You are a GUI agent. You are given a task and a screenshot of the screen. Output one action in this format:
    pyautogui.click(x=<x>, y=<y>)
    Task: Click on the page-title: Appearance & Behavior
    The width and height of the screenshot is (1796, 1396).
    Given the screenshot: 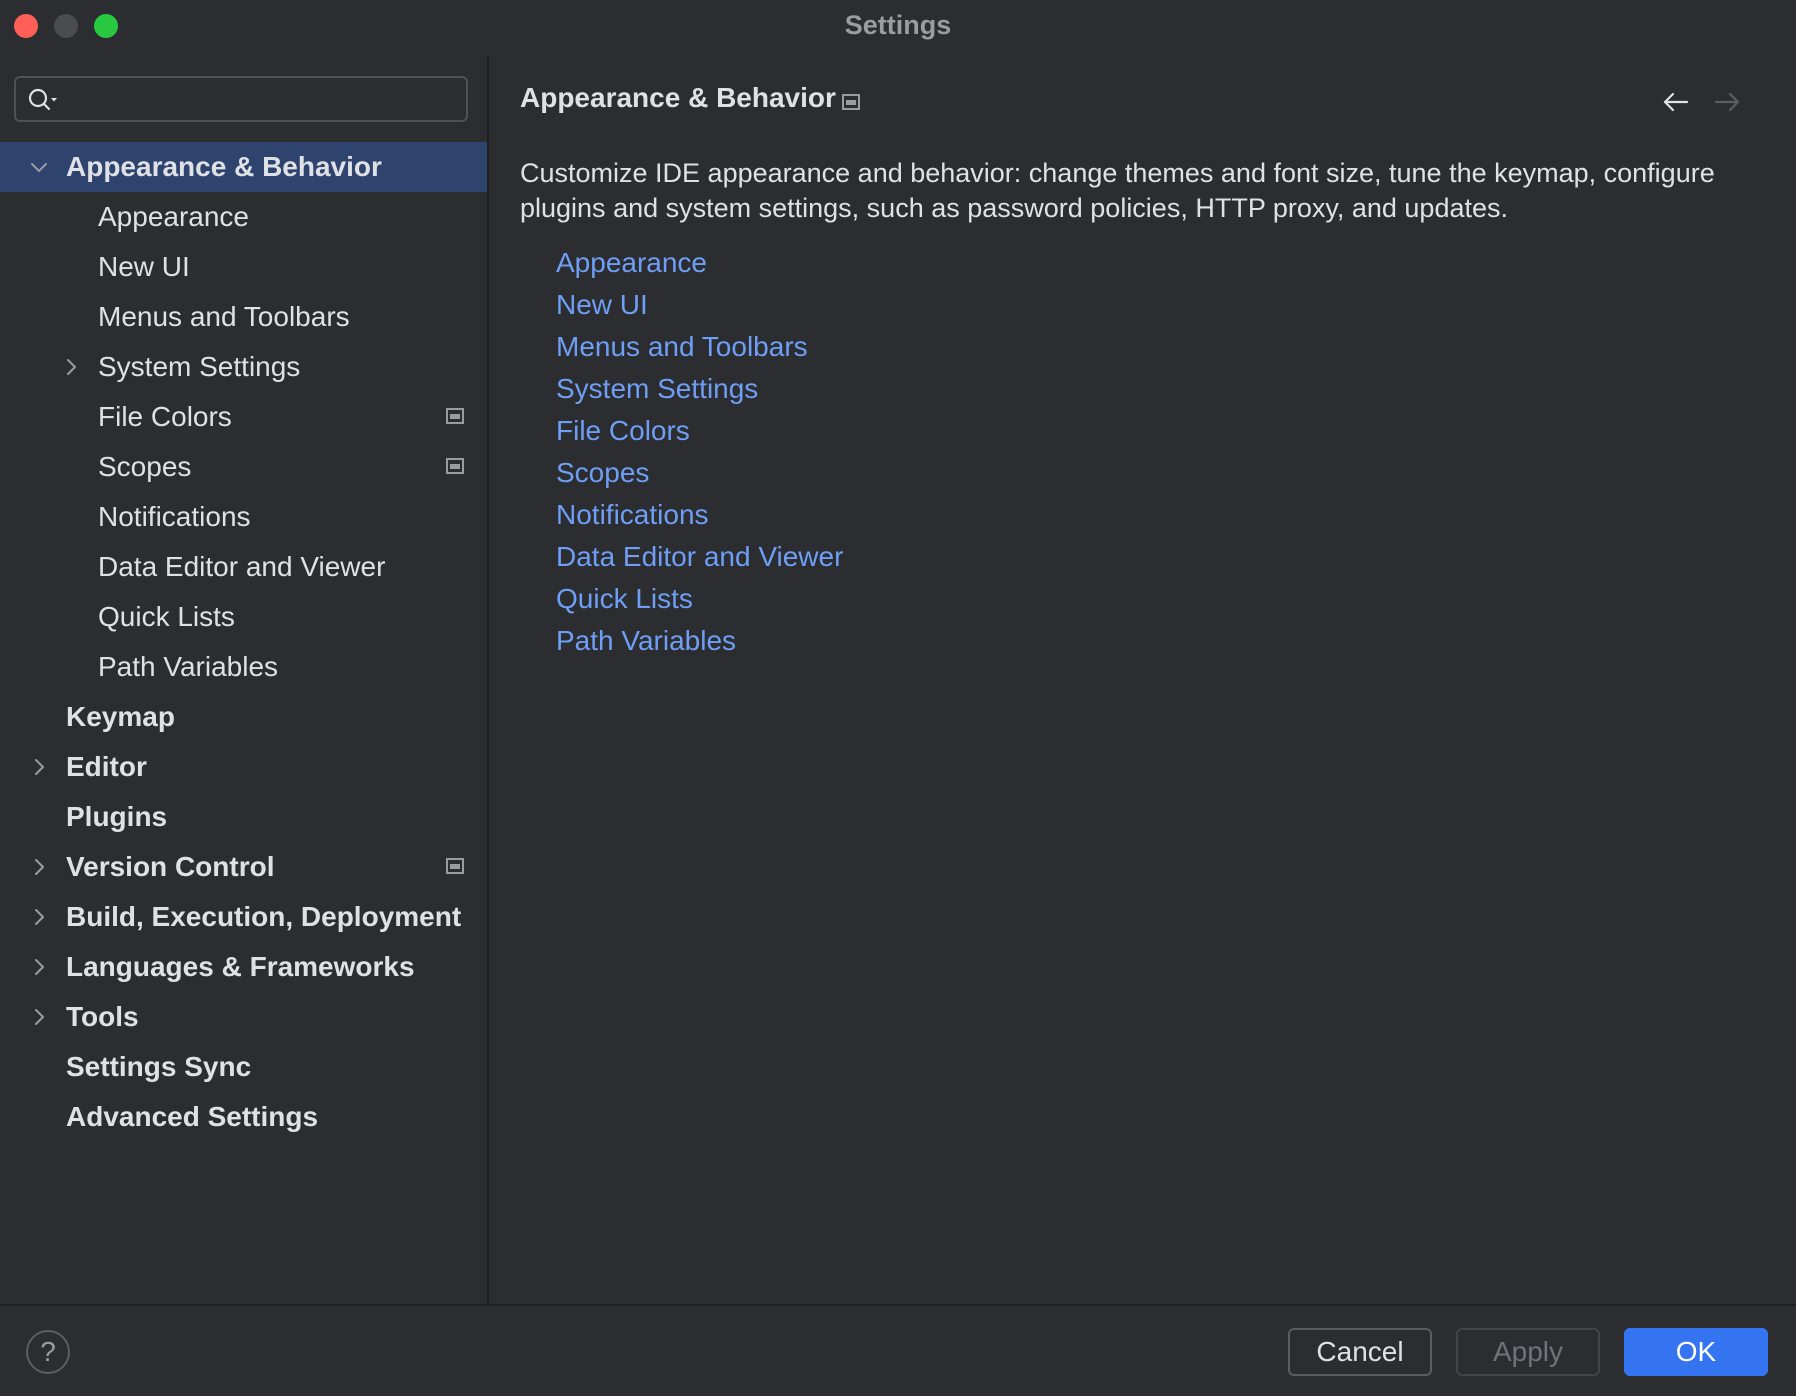 What is the action you would take?
    pyautogui.click(x=678, y=97)
    